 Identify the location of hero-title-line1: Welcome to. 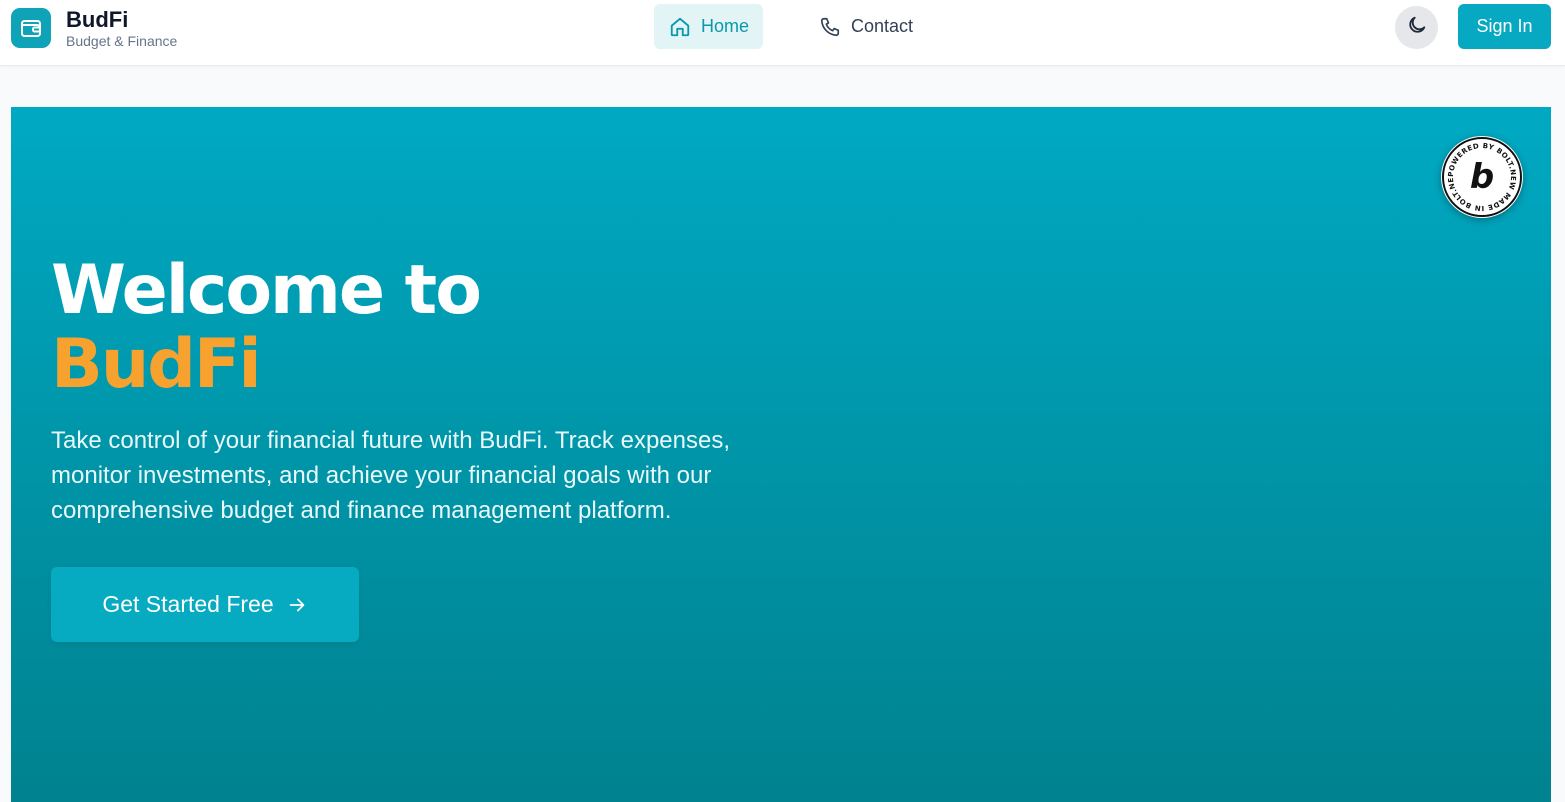
(266, 290).